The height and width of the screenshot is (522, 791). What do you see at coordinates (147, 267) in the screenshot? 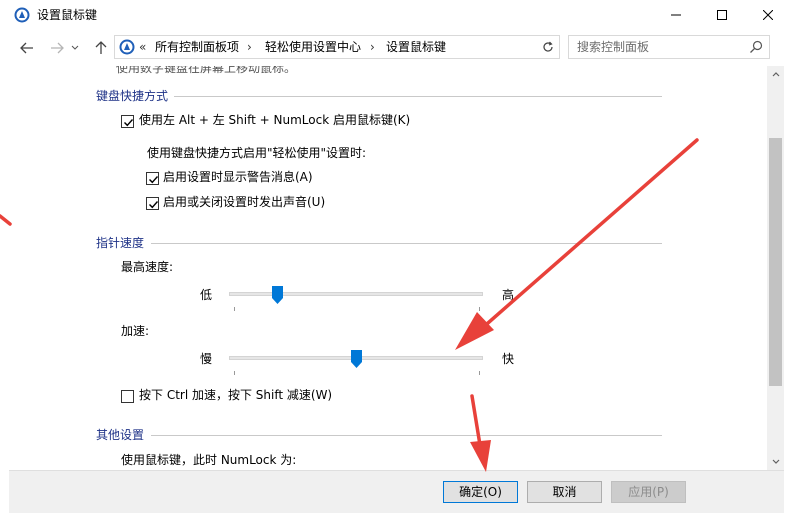
I see `top-speed-label: 最高速度:` at bounding box center [147, 267].